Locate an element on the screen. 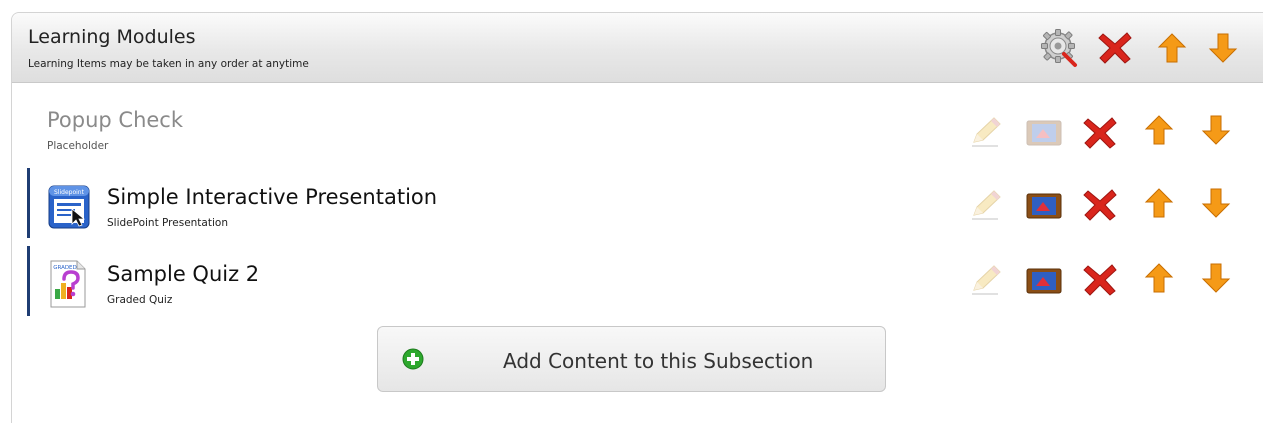 The width and height of the screenshot is (1263, 423). graded-icon-text: GRADED is located at coordinates (65, 268).